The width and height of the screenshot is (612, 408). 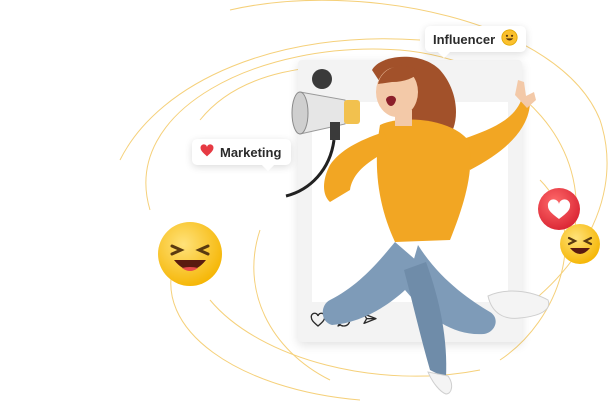 What do you see at coordinates (251, 152) in the screenshot?
I see `marketing-label: Marketing` at bounding box center [251, 152].